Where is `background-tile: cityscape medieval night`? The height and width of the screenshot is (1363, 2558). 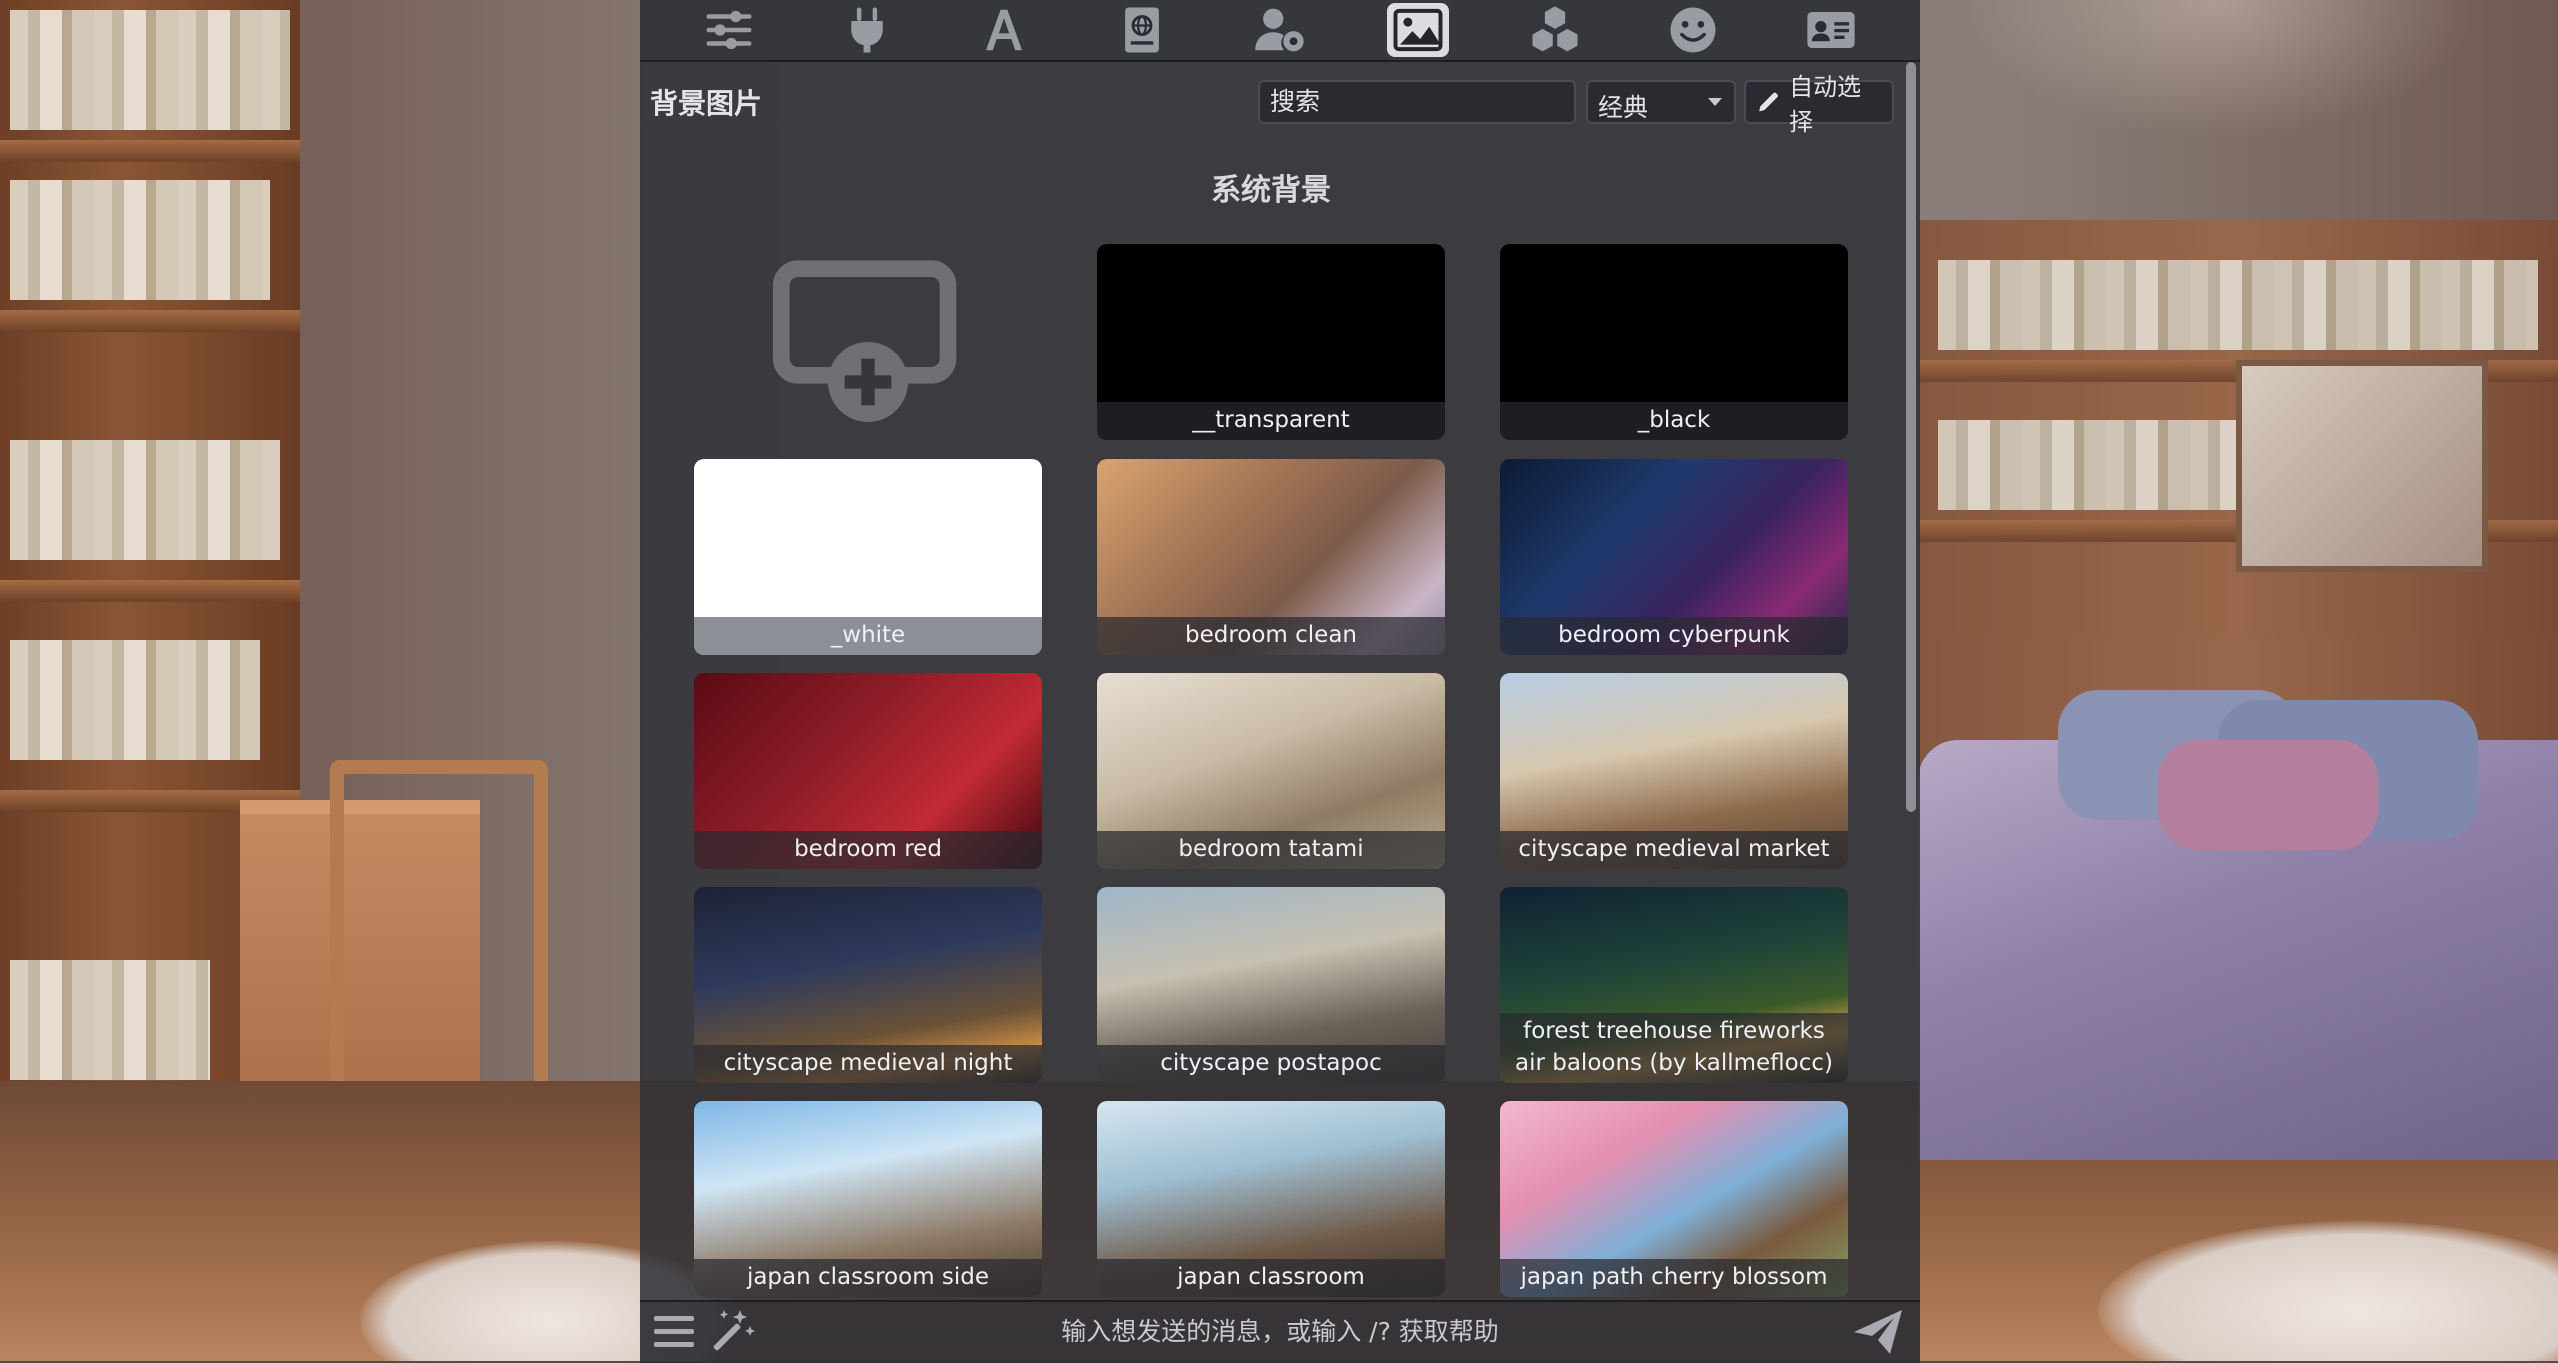 background-tile: cityscape medieval night is located at coordinates (868, 985).